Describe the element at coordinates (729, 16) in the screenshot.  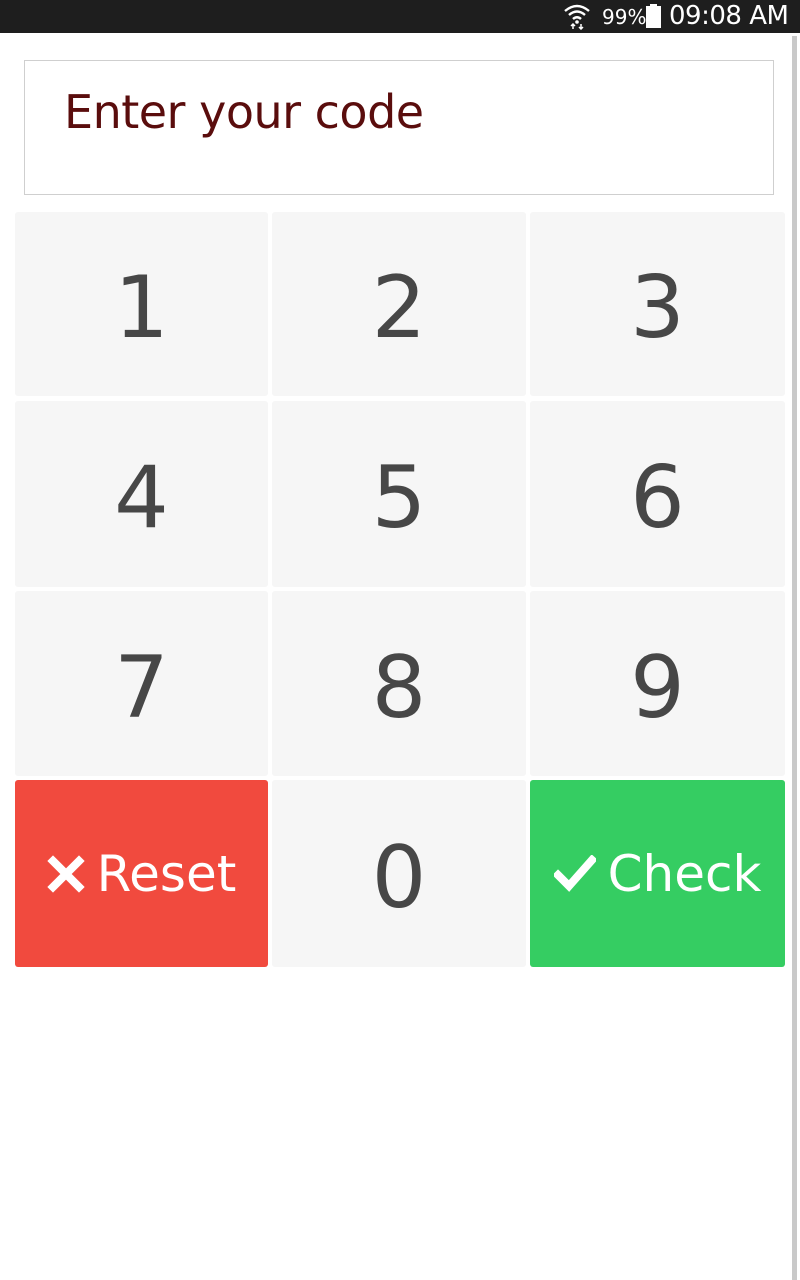
I see `clock: 09:08 AM` at that location.